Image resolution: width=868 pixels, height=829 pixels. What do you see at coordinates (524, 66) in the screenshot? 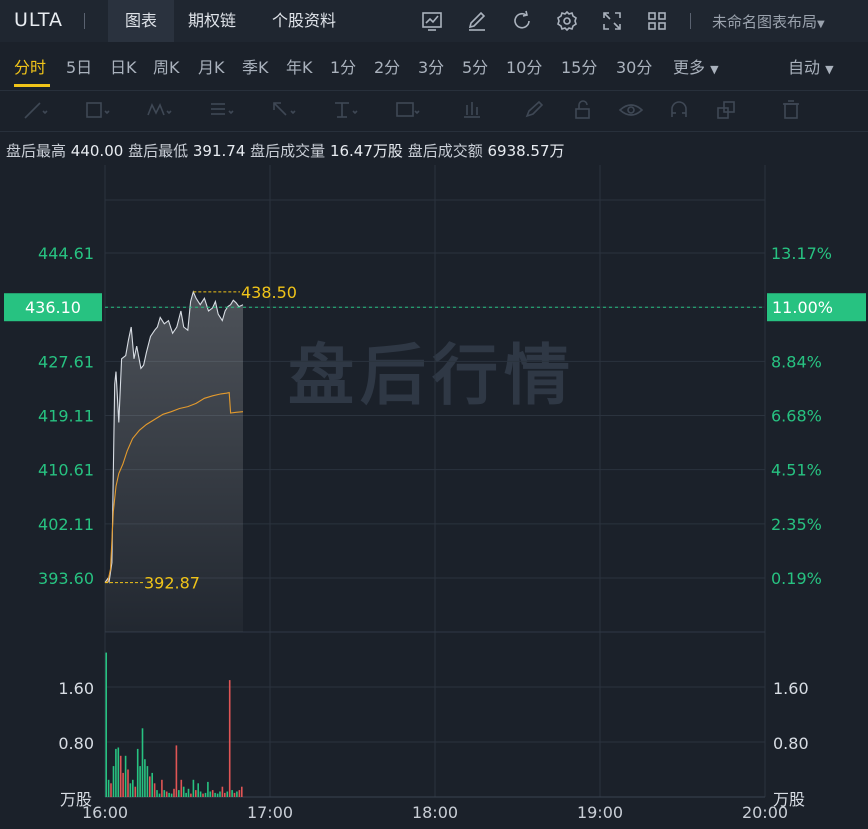
I see `period-10m: 10分` at bounding box center [524, 66].